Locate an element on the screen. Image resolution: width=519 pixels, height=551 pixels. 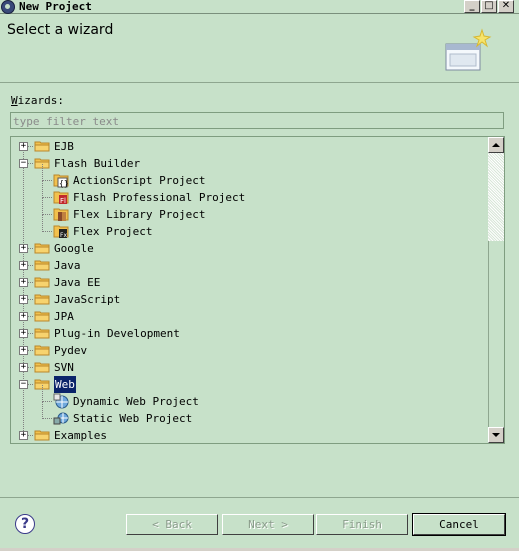
arrow-down-icon is located at coordinates (496, 435).